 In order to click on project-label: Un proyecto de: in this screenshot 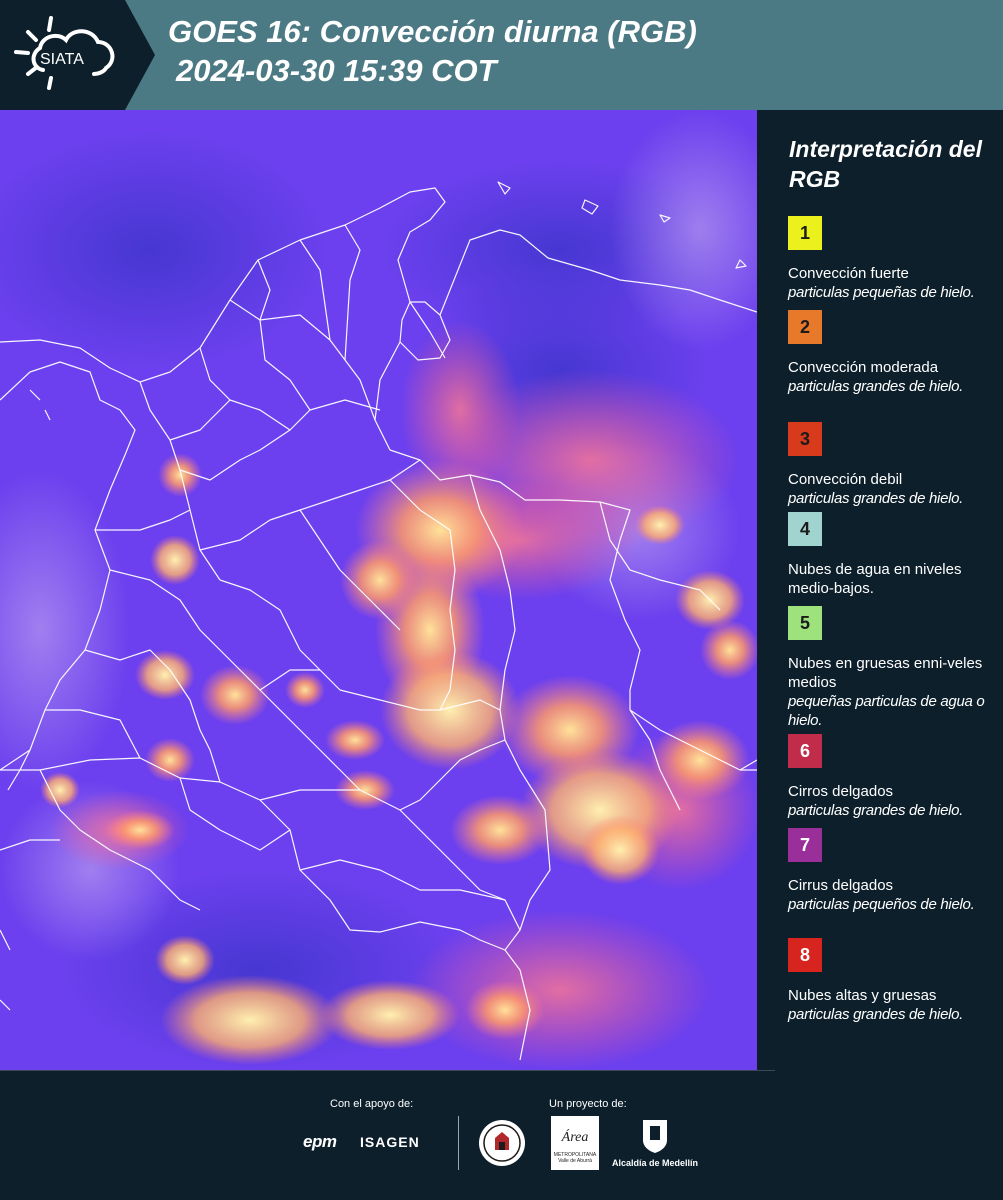, I will do `click(588, 1104)`.